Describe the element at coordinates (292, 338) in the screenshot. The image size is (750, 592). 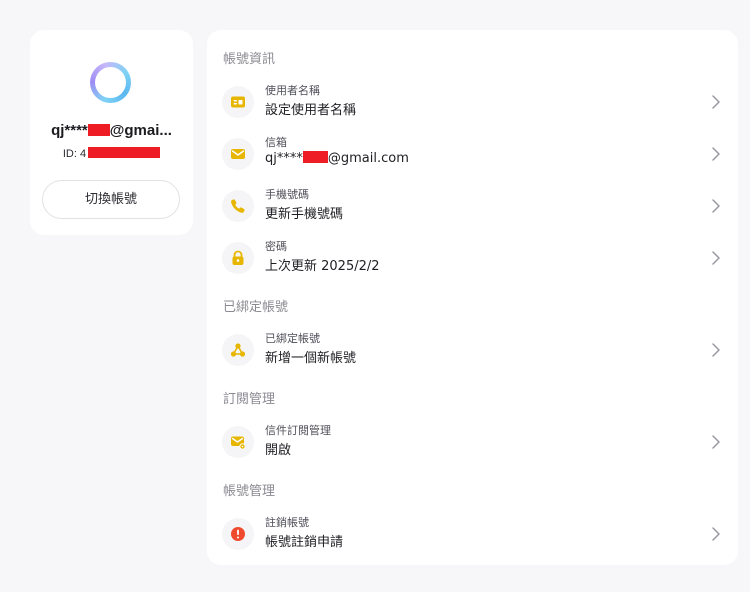
I see `linked-account-label: 已綁定帳號` at that location.